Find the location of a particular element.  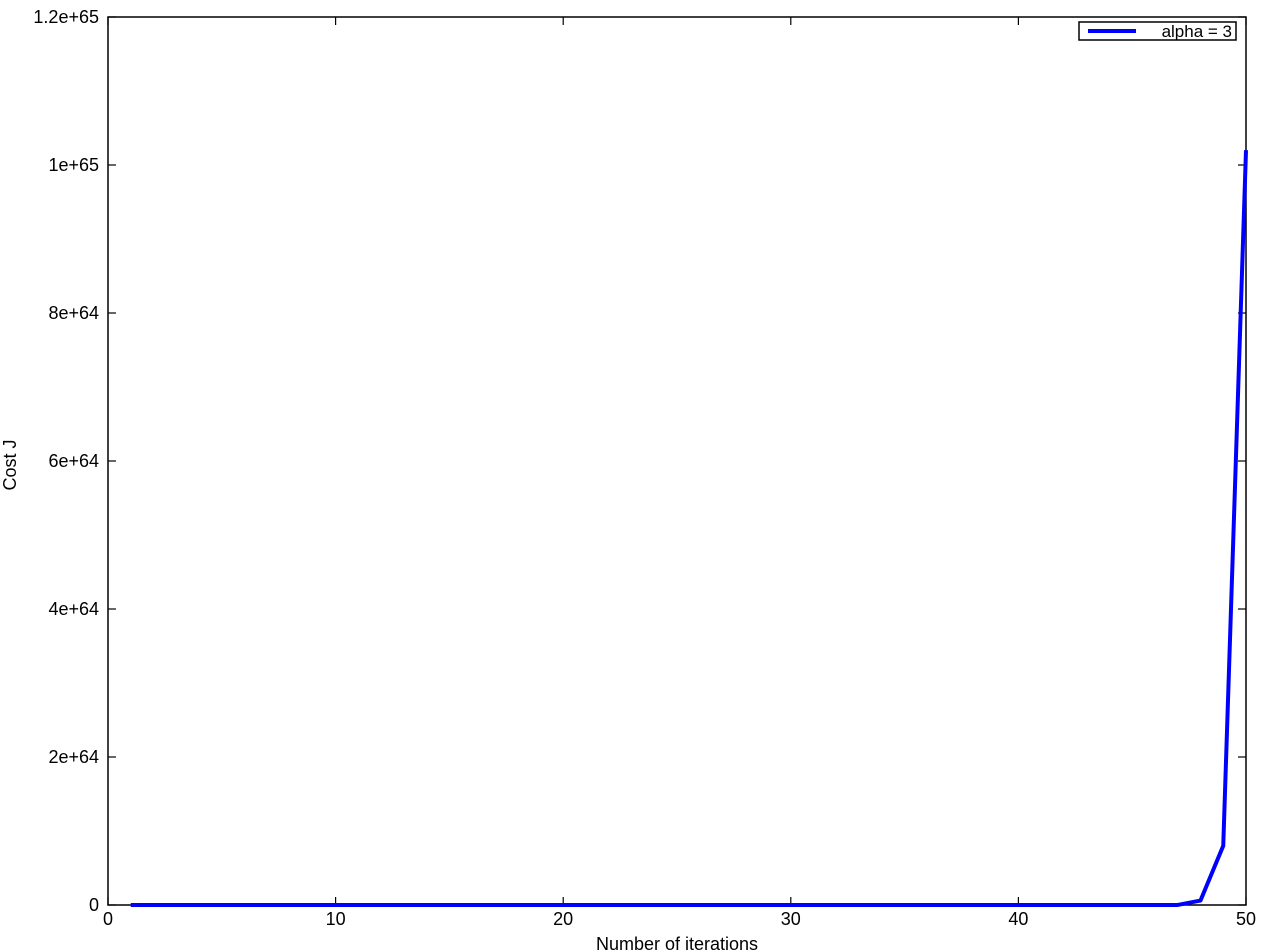

y-tick-label: 8e+64 is located at coordinates (73, 313).